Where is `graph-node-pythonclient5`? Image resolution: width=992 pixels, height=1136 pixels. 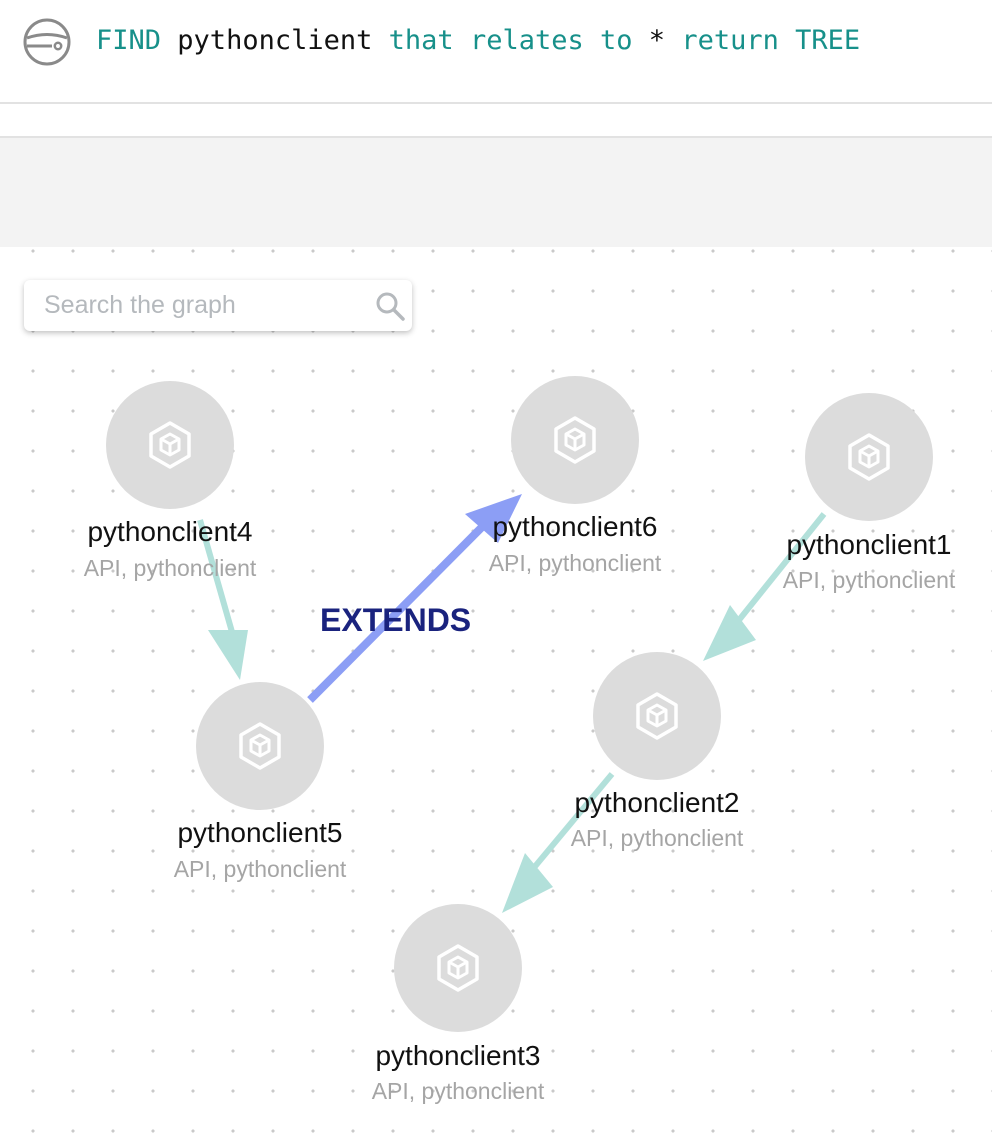 graph-node-pythonclient5 is located at coordinates (260, 746).